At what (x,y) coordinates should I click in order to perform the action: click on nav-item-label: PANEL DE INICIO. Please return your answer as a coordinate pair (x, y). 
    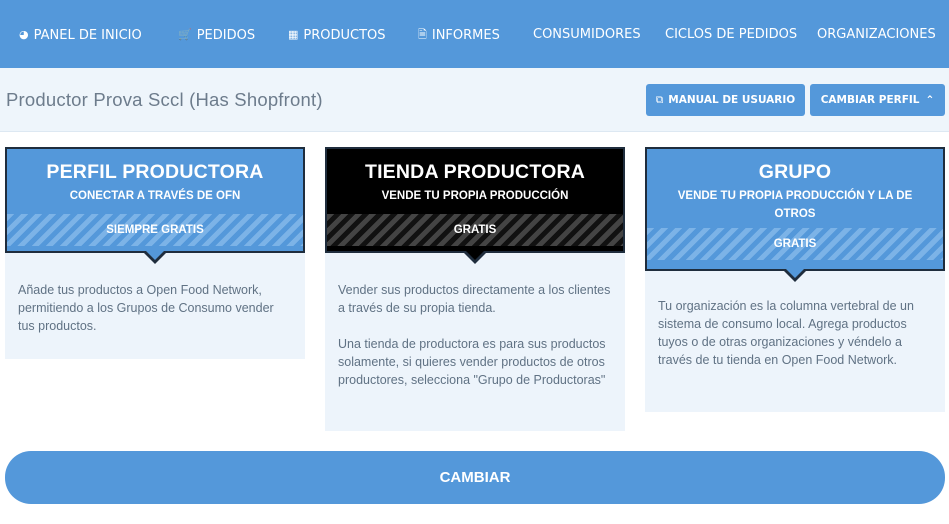
    Looking at the image, I should click on (87, 35).